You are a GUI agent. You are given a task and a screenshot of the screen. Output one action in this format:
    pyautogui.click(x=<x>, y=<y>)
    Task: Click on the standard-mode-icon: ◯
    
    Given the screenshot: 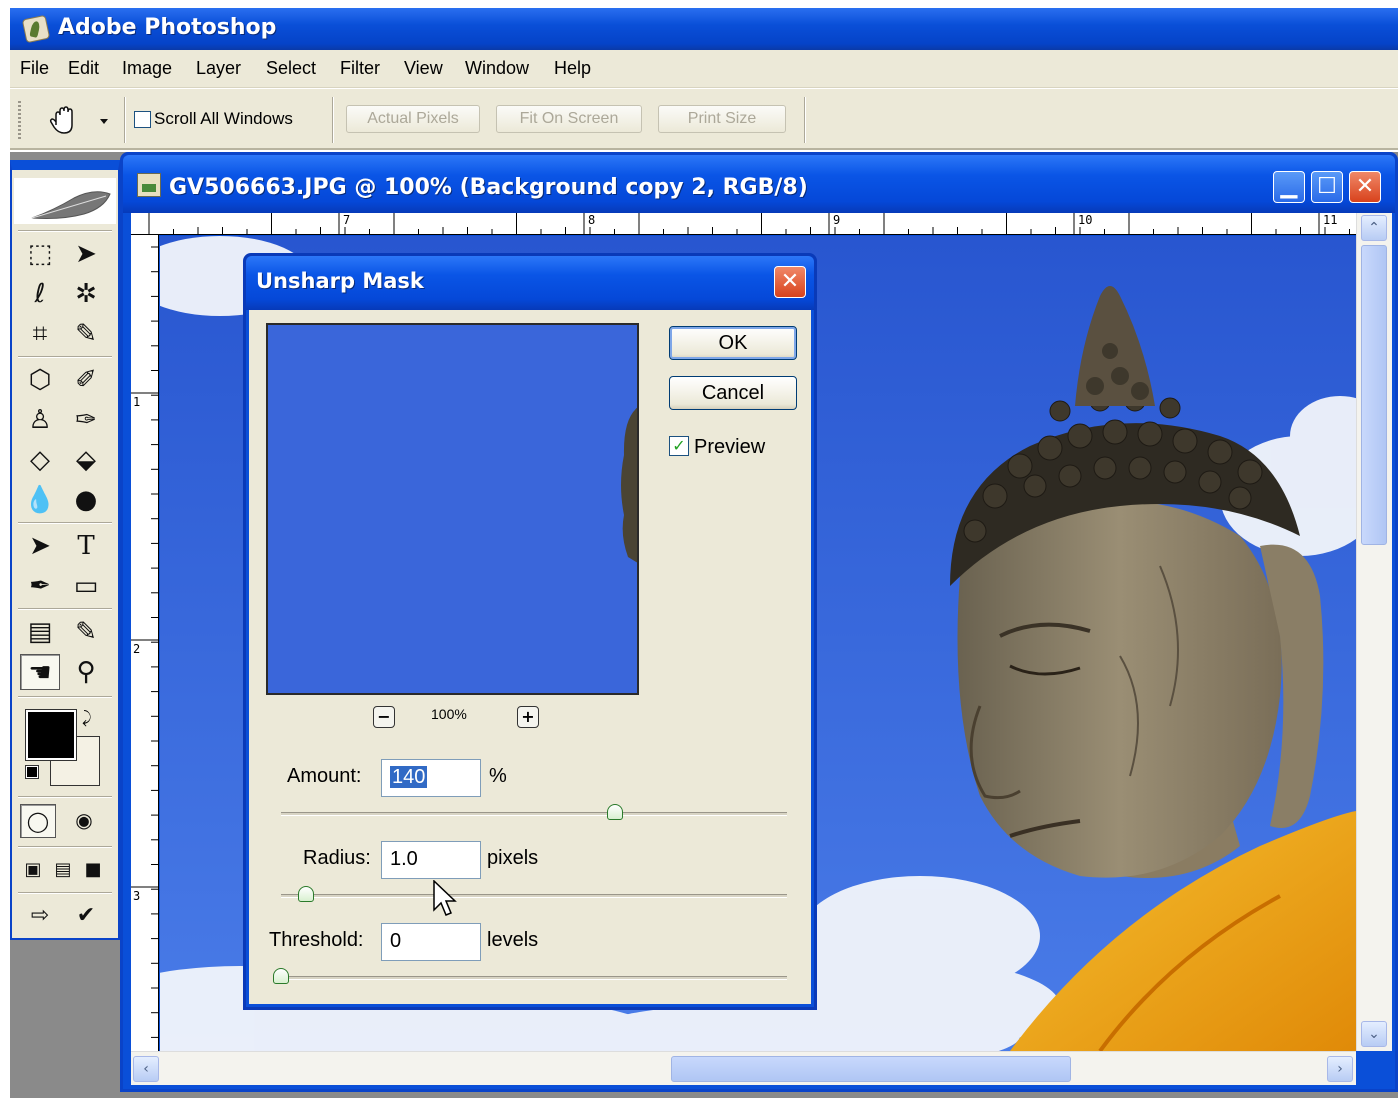 What is the action you would take?
    pyautogui.click(x=38, y=821)
    